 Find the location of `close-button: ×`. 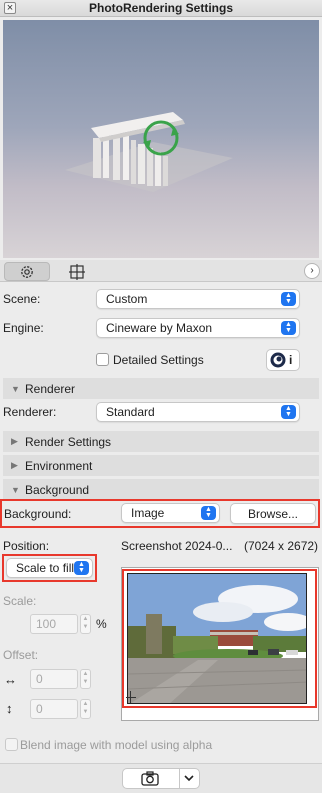

close-button: × is located at coordinates (10, 8).